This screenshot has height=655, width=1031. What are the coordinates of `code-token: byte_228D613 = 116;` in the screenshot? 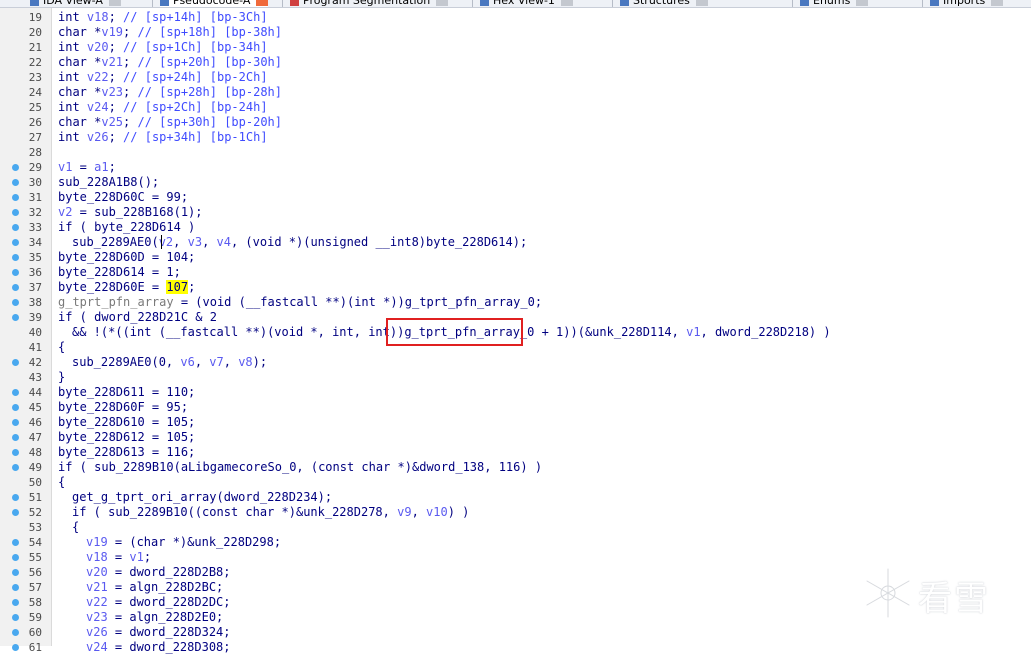 It's located at (127, 452).